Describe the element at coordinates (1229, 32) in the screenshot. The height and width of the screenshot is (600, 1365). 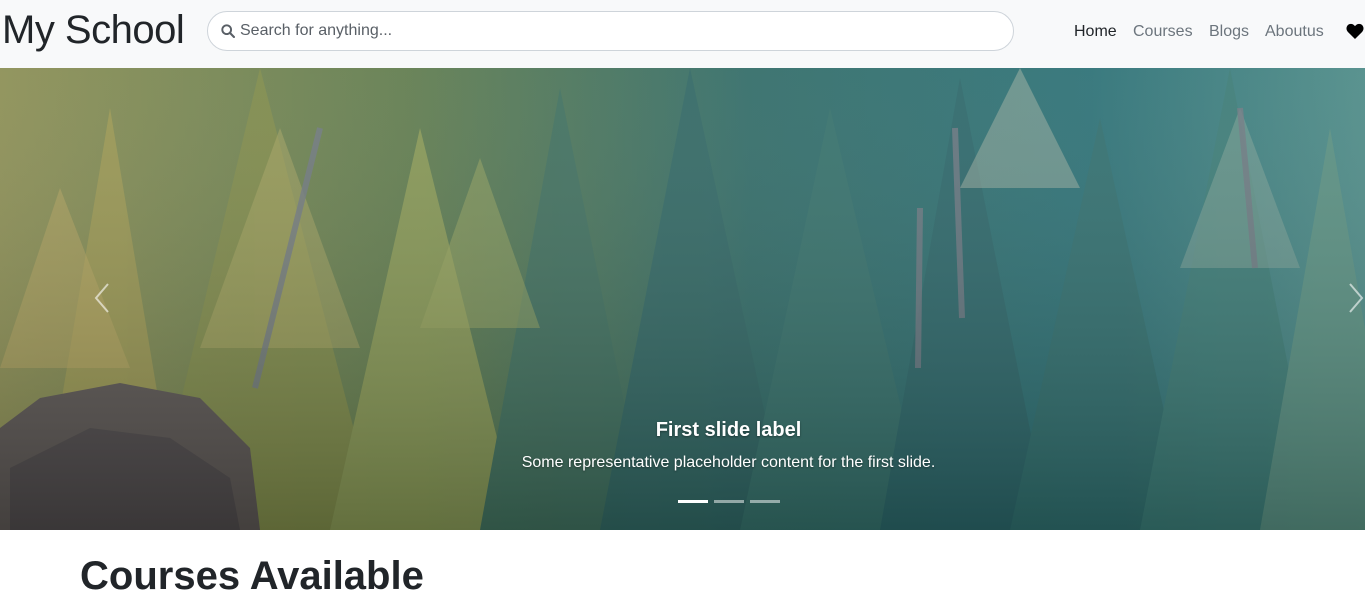
I see `nav-blogs: Blogs` at that location.